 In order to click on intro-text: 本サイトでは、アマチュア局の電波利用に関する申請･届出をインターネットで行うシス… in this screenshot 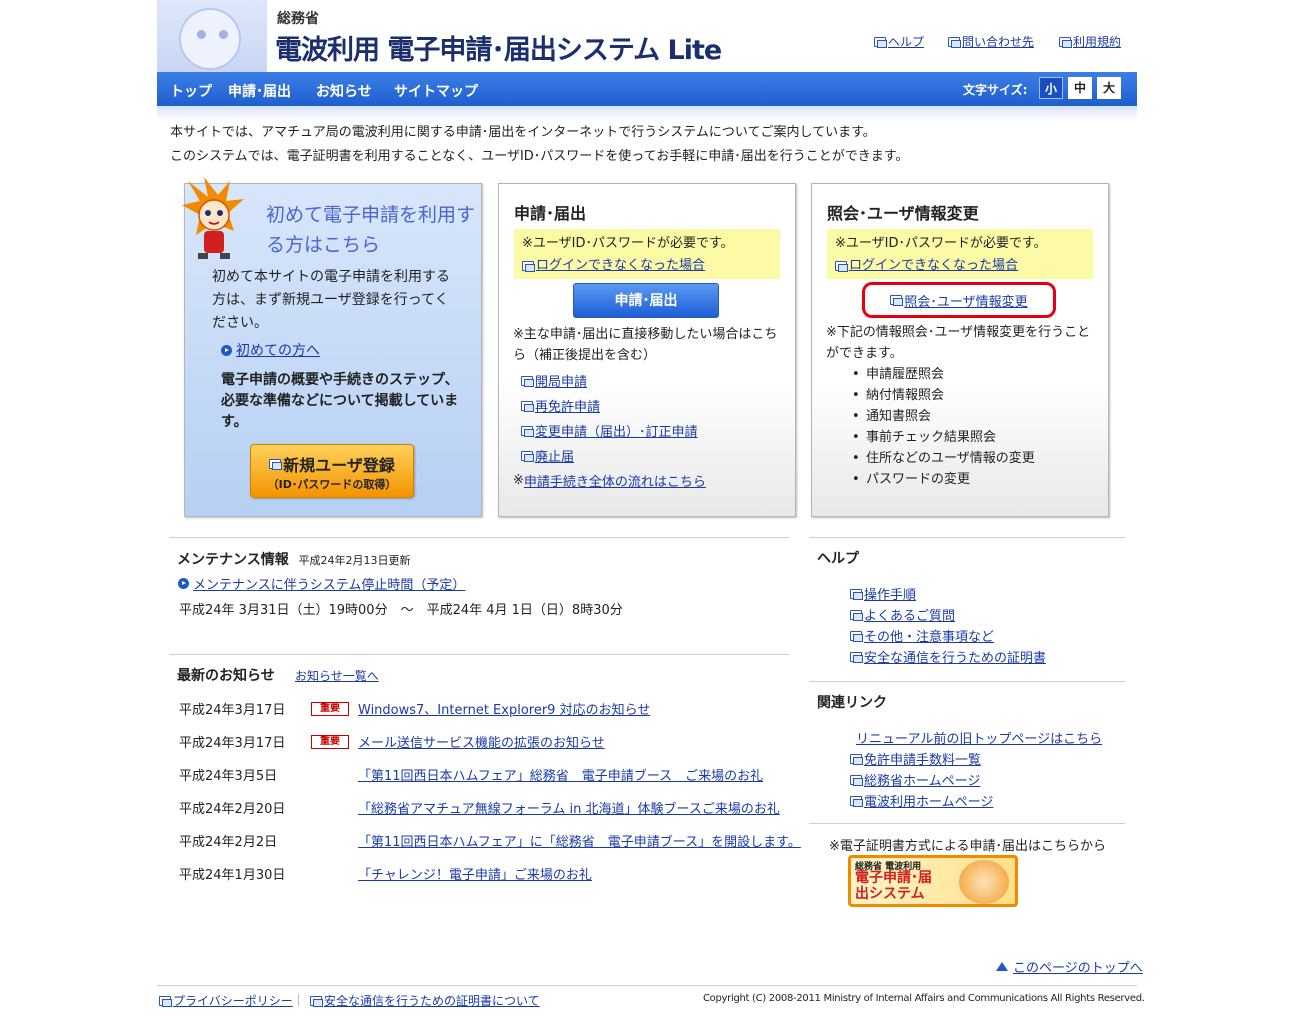, I will do `click(523, 132)`.